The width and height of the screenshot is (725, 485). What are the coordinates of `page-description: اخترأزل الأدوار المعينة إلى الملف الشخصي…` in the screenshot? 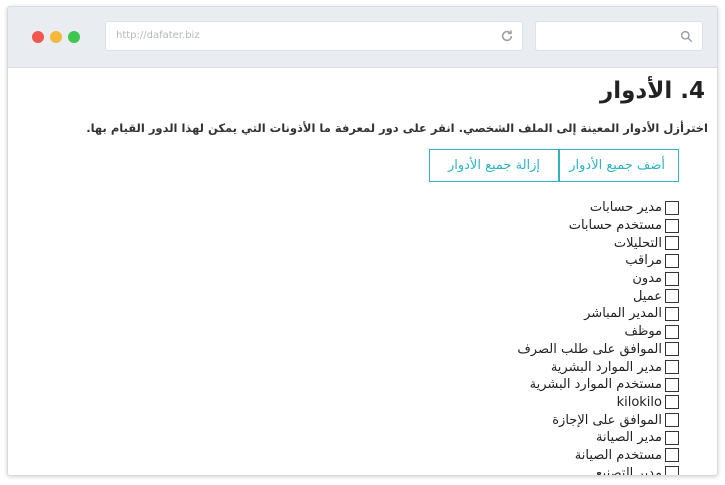 It's located at (397, 128).